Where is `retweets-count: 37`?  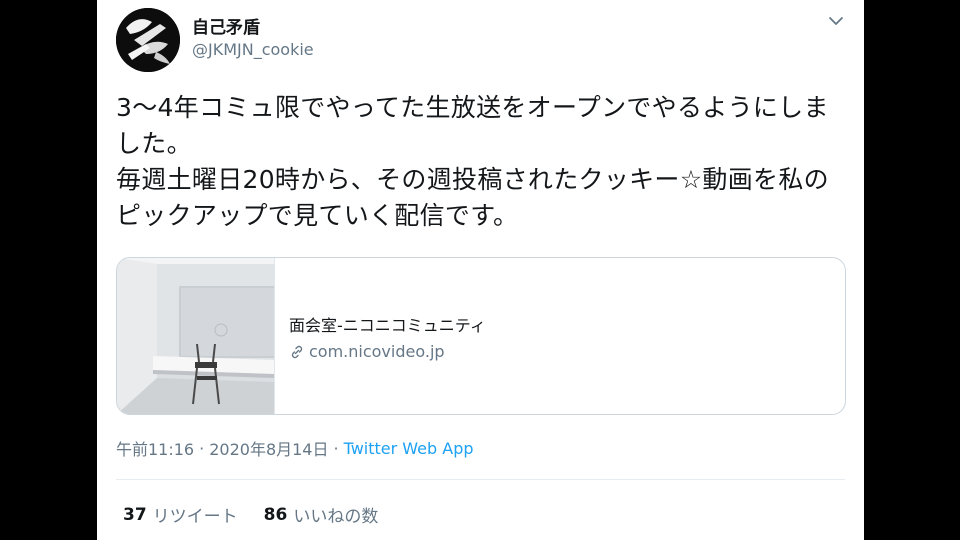
retweets-count: 37 is located at coordinates (135, 514).